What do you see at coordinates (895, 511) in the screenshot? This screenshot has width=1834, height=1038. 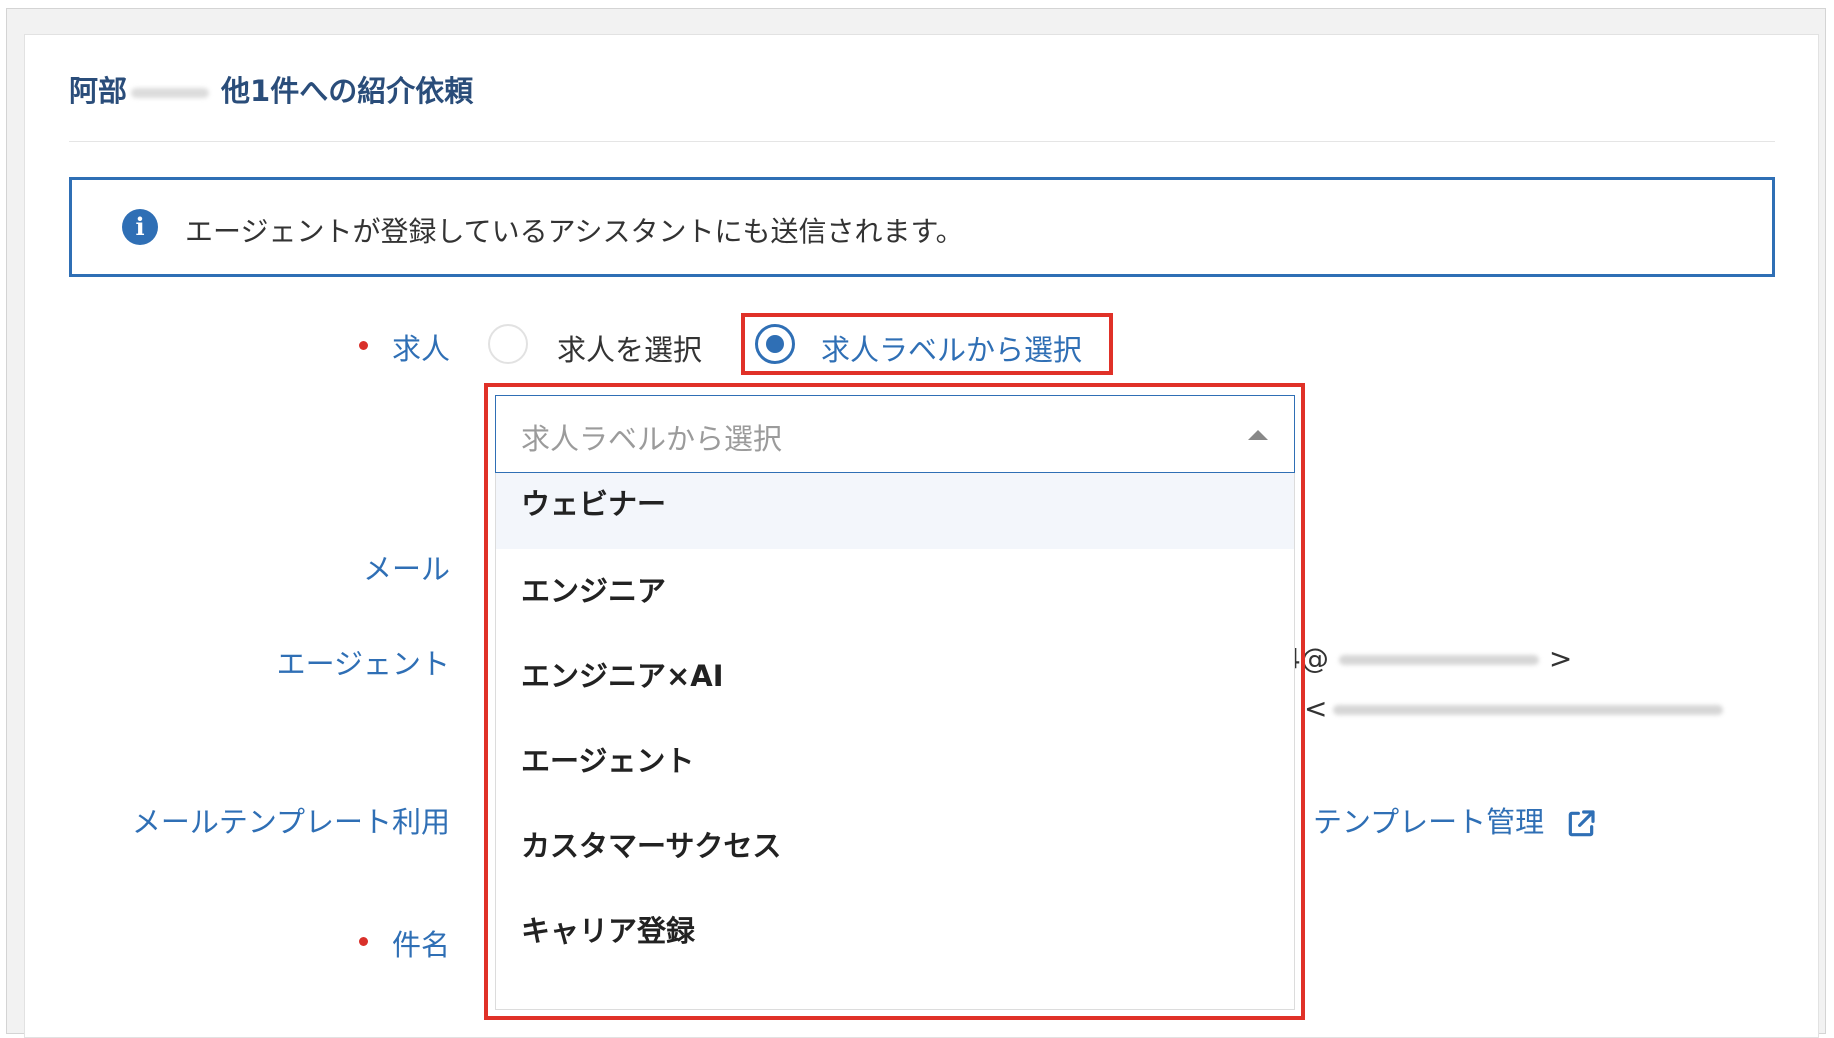 I see `dropdown-option: ウェビナー` at bounding box center [895, 511].